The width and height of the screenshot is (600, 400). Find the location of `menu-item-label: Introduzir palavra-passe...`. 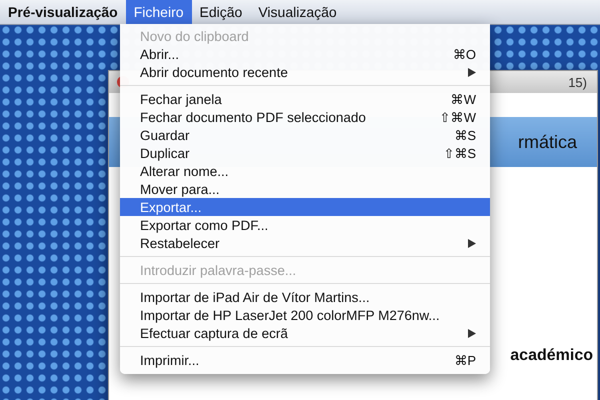

menu-item-label: Introduzir palavra-passe... is located at coordinates (218, 270).